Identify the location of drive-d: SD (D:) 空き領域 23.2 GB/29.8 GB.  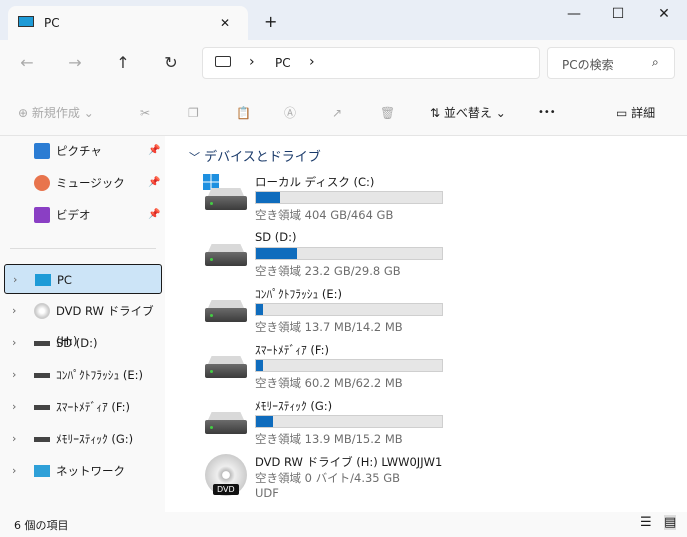
(331, 258).